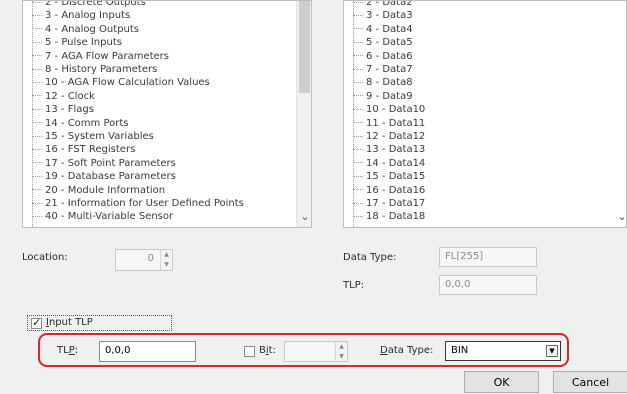 This screenshot has height=394, width=627. Describe the element at coordinates (396, 136) in the screenshot. I see `parameter-label: 12 - Data12` at that location.